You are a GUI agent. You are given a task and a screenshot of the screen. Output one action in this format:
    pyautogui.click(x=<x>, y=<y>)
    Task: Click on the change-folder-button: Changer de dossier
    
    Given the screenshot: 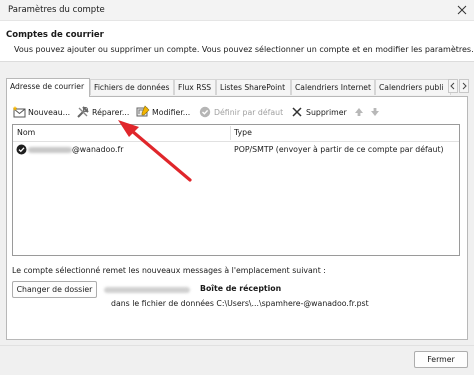 What is the action you would take?
    pyautogui.click(x=54, y=289)
    